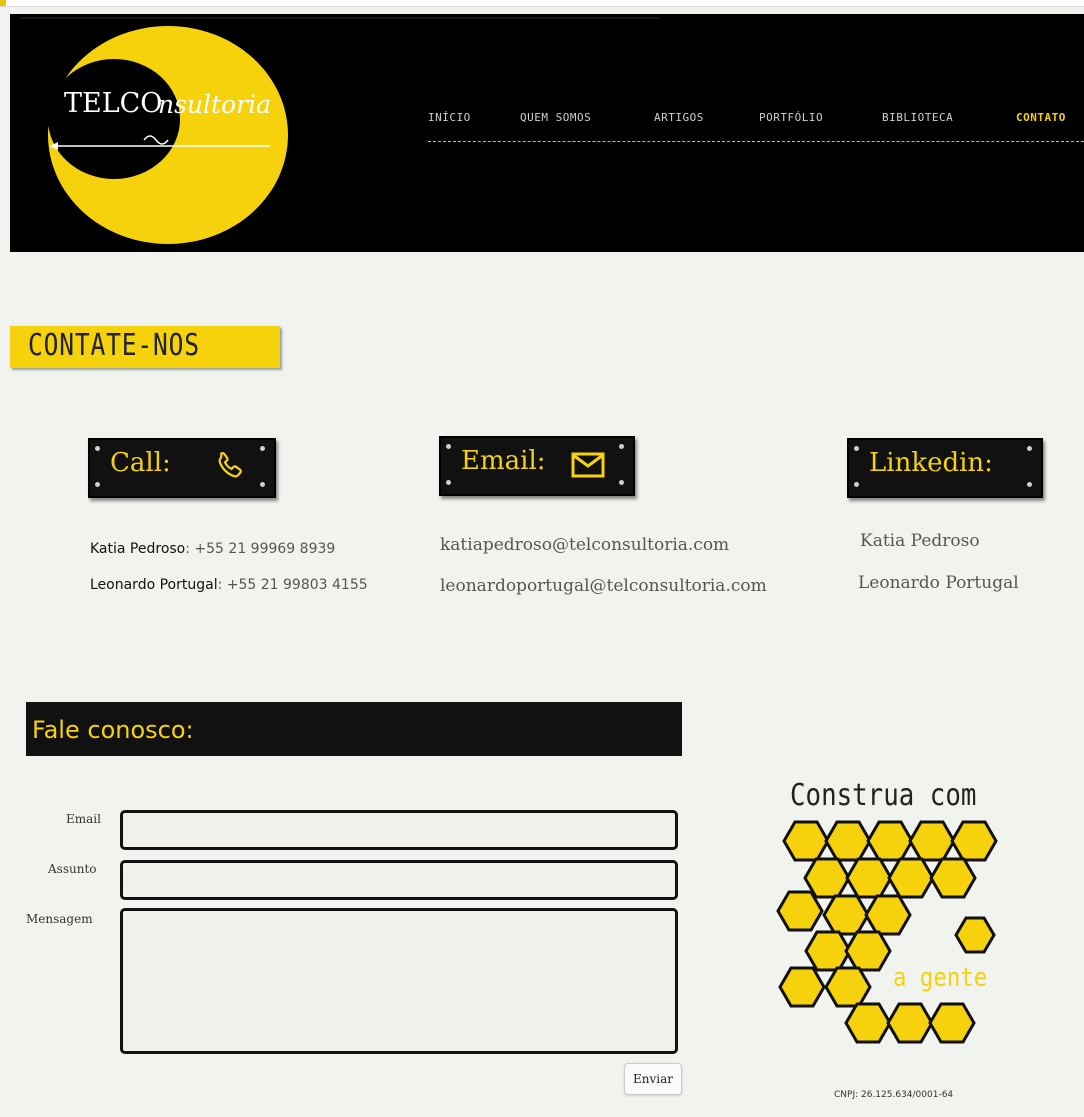 The width and height of the screenshot is (1084, 1117). What do you see at coordinates (113, 103) in the screenshot?
I see `logo-text-telco: TELCO` at bounding box center [113, 103].